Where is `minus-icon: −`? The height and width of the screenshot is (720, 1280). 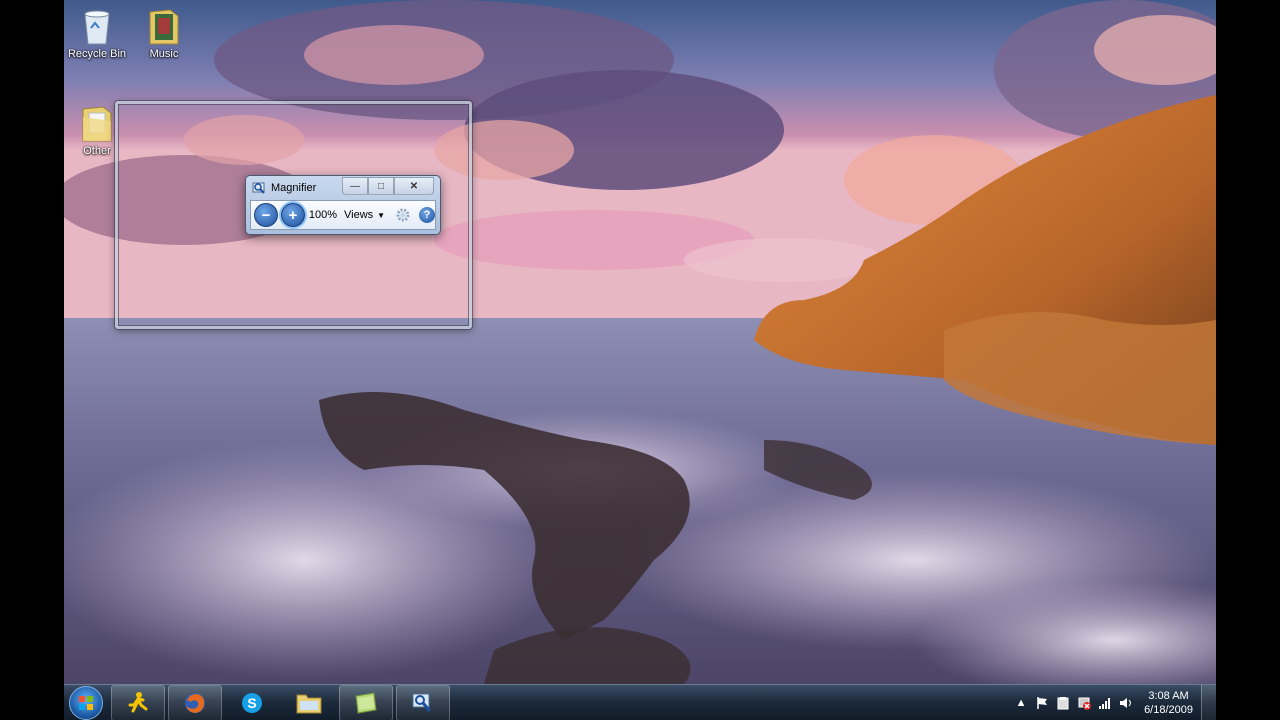
minus-icon: − is located at coordinates (266, 215).